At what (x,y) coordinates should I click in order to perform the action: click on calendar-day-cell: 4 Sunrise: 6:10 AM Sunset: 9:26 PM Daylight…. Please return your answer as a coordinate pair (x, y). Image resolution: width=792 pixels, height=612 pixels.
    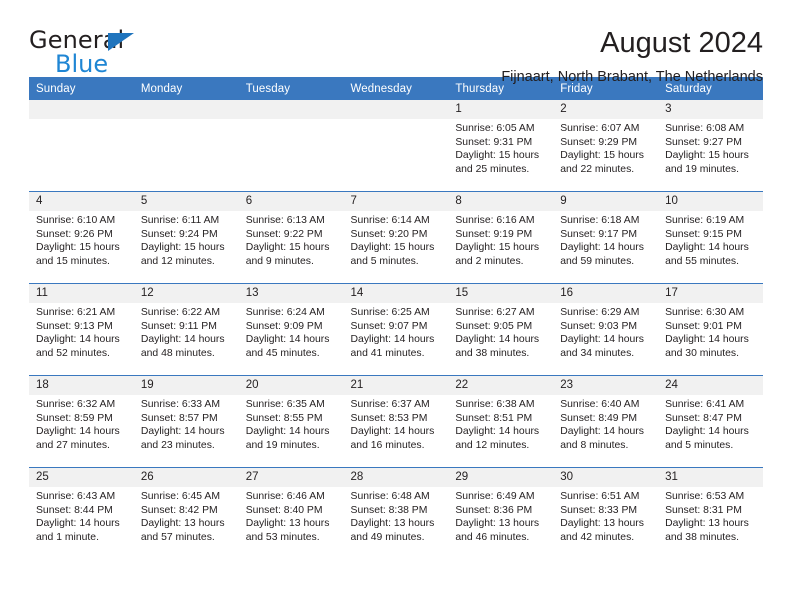
    Looking at the image, I should click on (81, 237).